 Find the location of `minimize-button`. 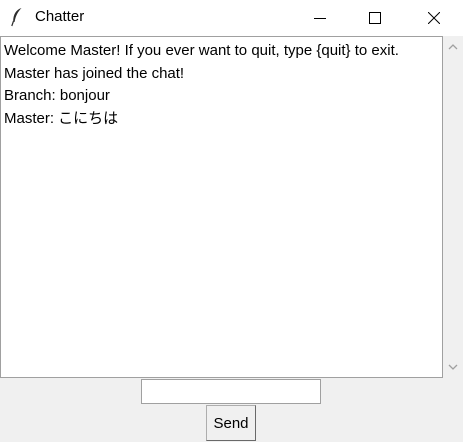

minimize-button is located at coordinates (320, 18).